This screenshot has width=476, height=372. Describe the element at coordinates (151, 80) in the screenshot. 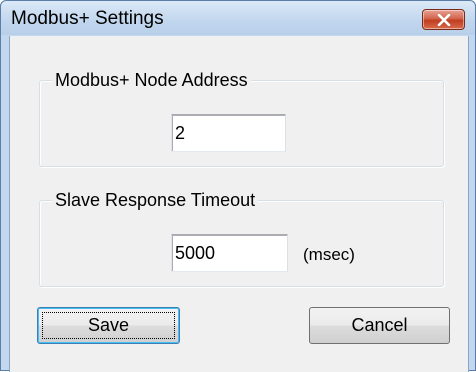

I see `node-address-label: Modbus+ Node Address` at that location.